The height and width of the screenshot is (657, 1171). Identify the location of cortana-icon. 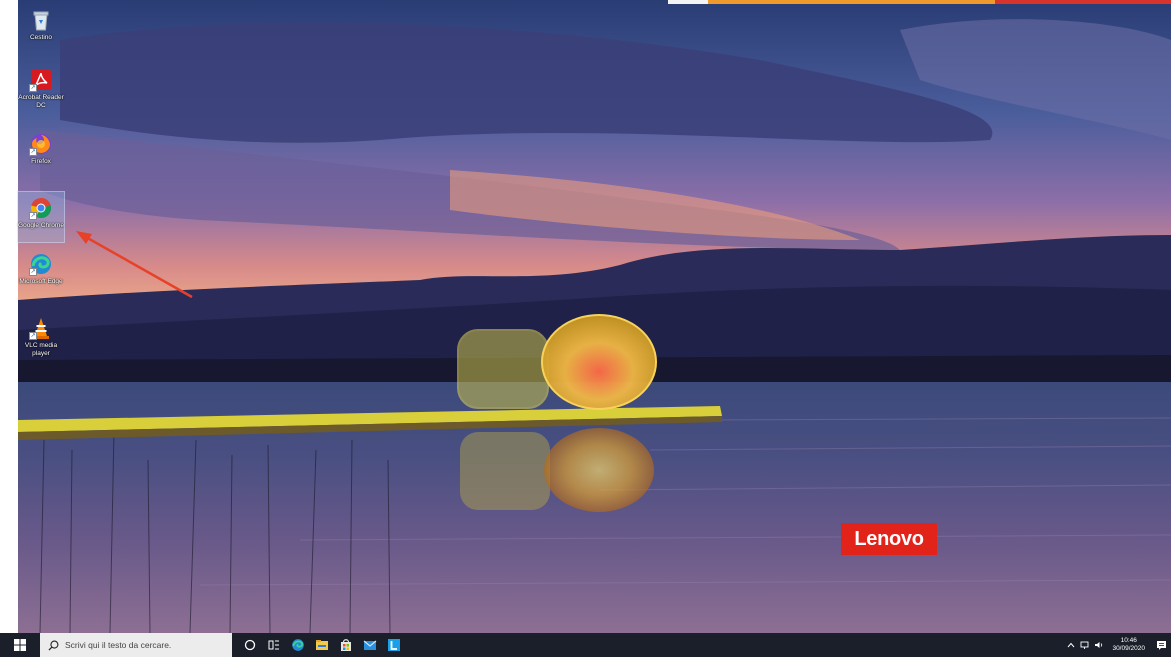
(250, 645).